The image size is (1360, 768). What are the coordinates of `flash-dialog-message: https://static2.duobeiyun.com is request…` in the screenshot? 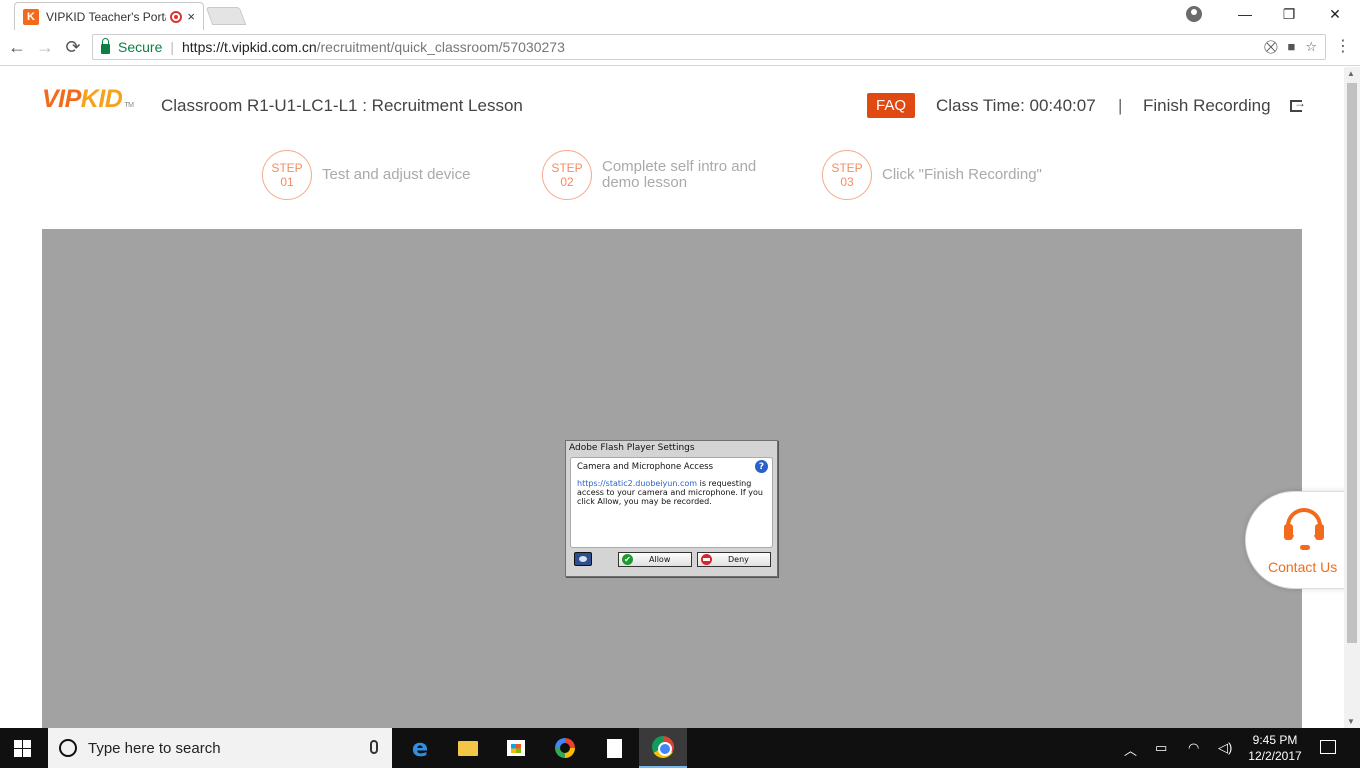 It's located at (671, 492).